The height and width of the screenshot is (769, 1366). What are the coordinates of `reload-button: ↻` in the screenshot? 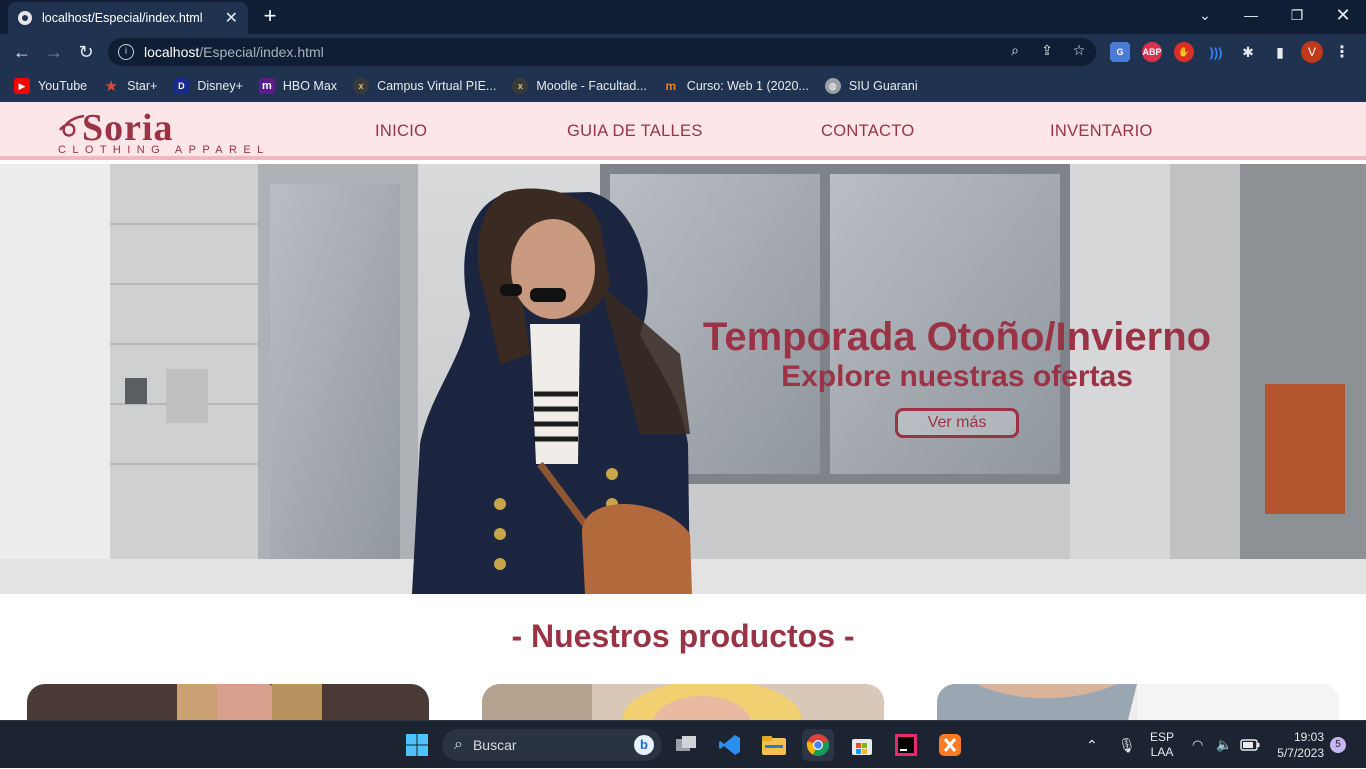 It's located at (86, 52).